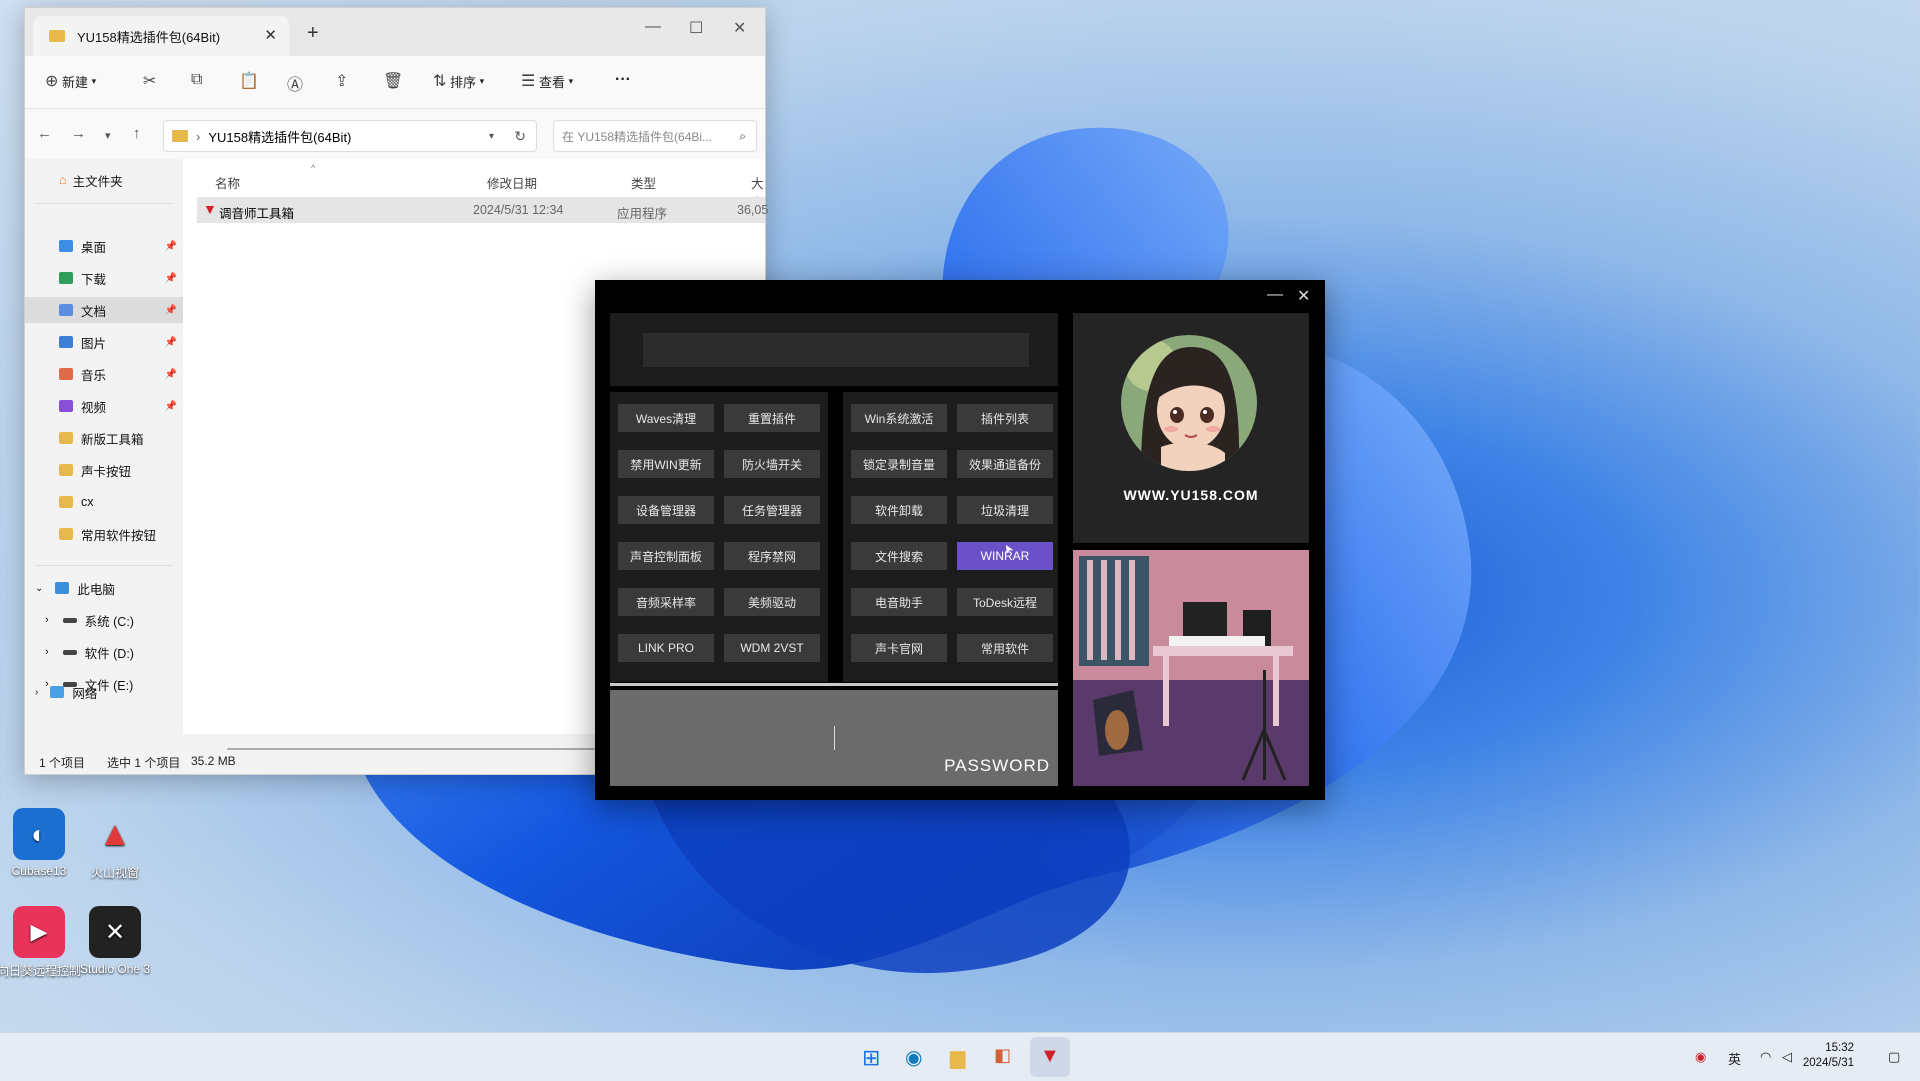  I want to click on sidebar-item: cx, so click(104, 502).